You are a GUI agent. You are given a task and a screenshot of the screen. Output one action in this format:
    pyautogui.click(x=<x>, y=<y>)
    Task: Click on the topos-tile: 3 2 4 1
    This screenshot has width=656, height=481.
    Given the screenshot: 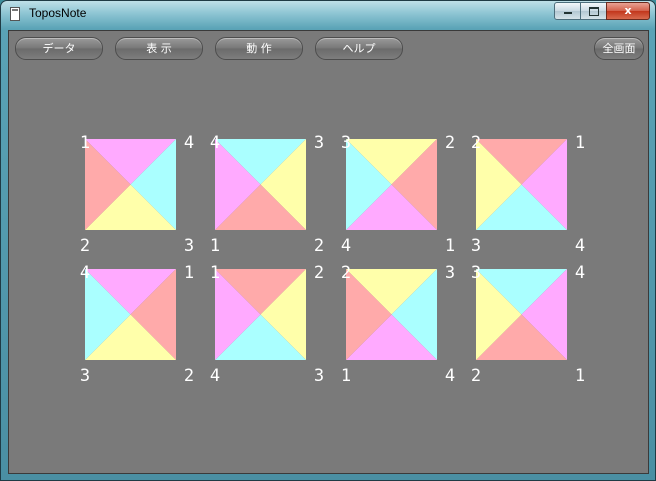 What is the action you would take?
    pyautogui.click(x=398, y=194)
    